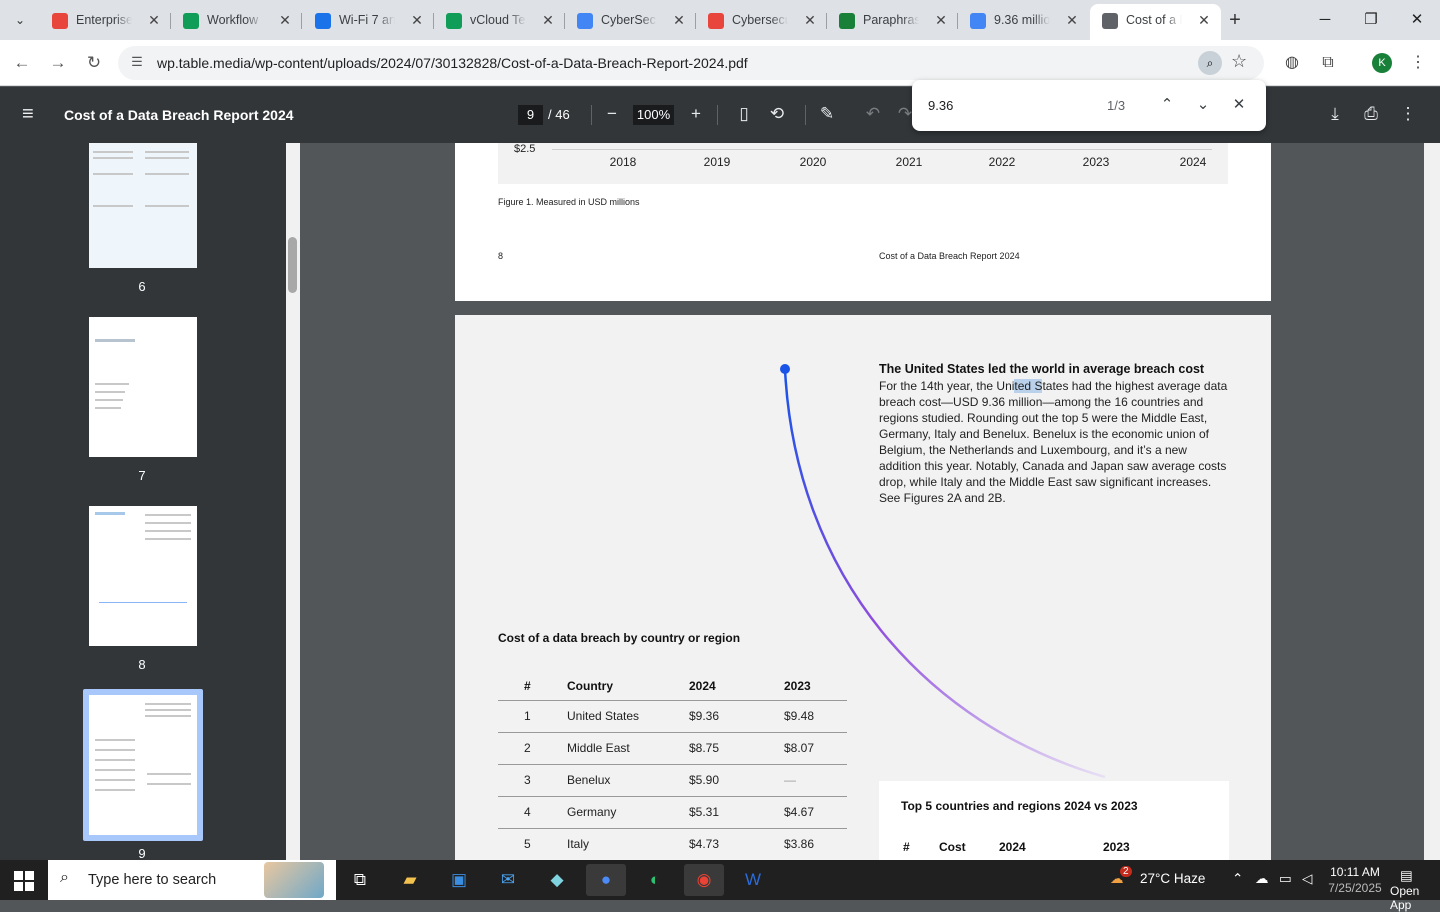  I want to click on word-icon: W, so click(753, 880).